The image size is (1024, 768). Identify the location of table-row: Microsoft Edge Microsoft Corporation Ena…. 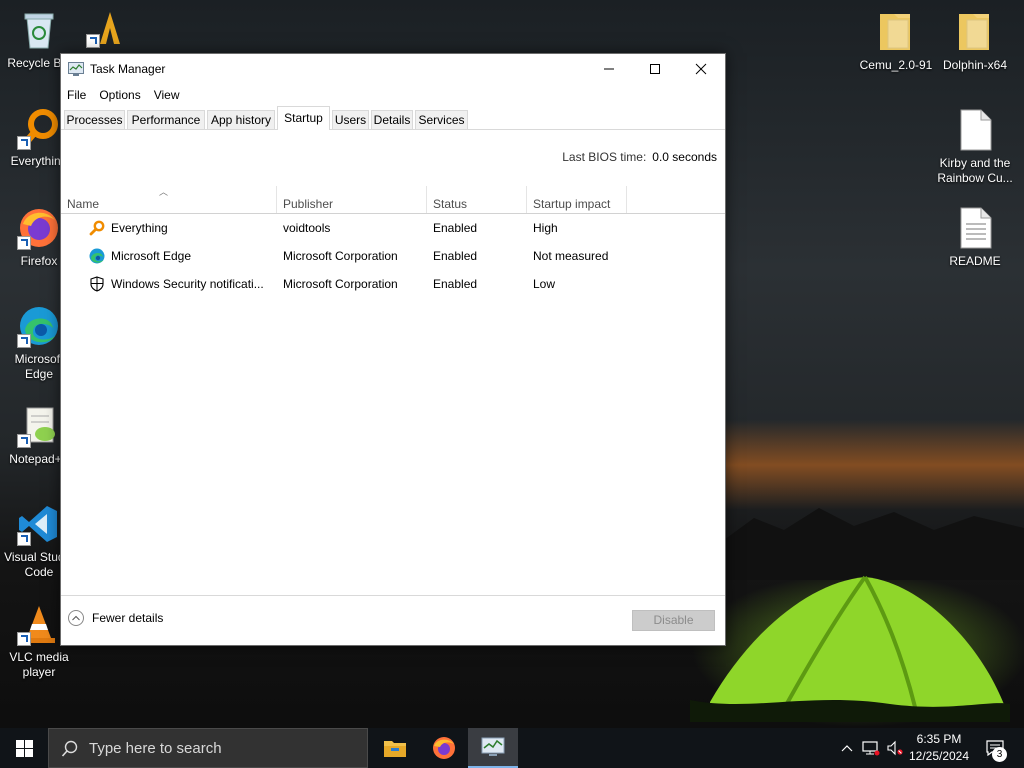
(393, 256).